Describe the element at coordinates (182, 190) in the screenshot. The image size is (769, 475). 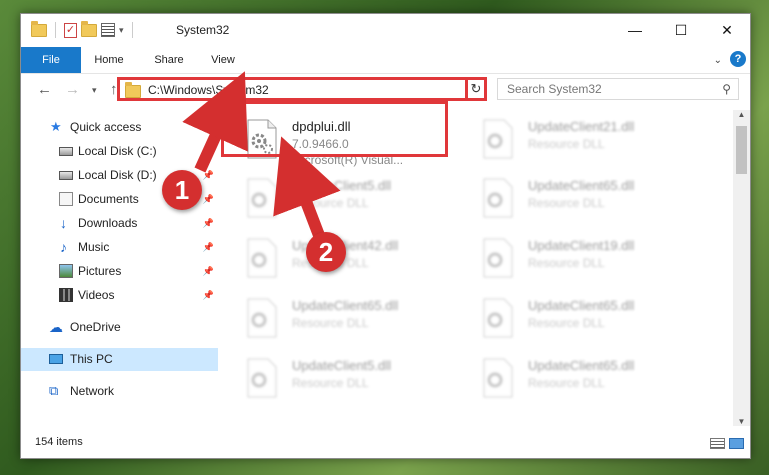
I see `step-1-badge: 1` at that location.